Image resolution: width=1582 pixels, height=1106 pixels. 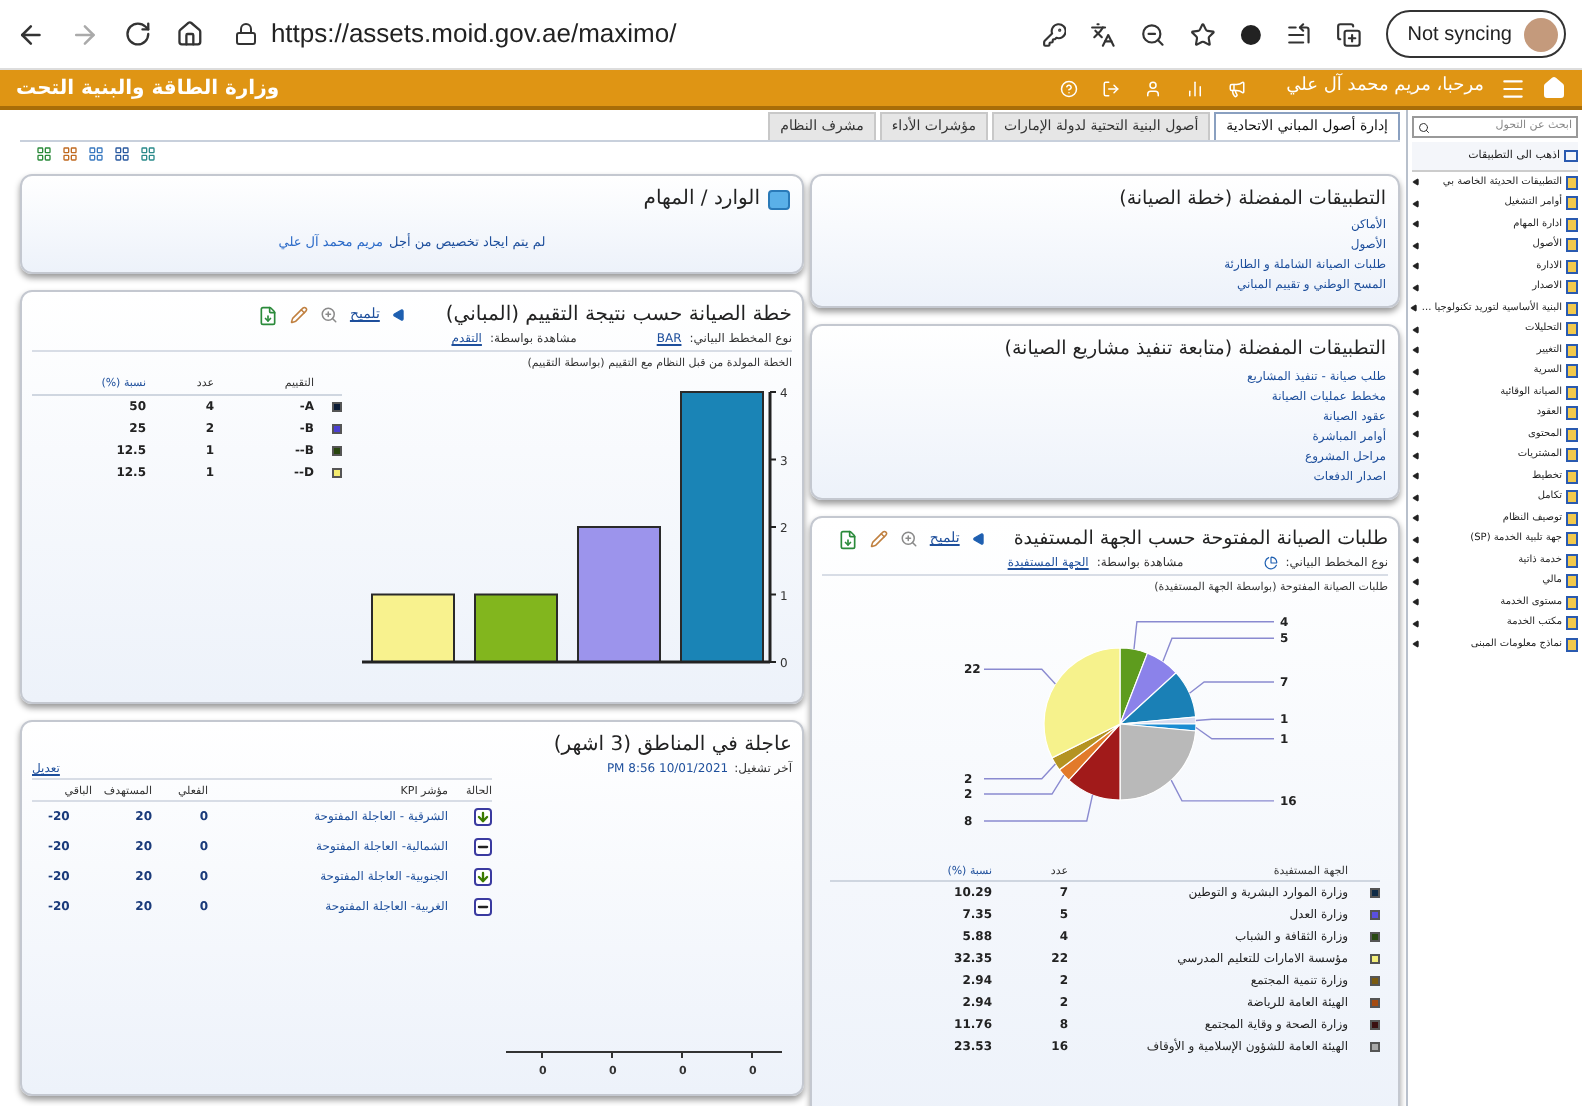 I want to click on sign-out-icon, so click(x=1111, y=88).